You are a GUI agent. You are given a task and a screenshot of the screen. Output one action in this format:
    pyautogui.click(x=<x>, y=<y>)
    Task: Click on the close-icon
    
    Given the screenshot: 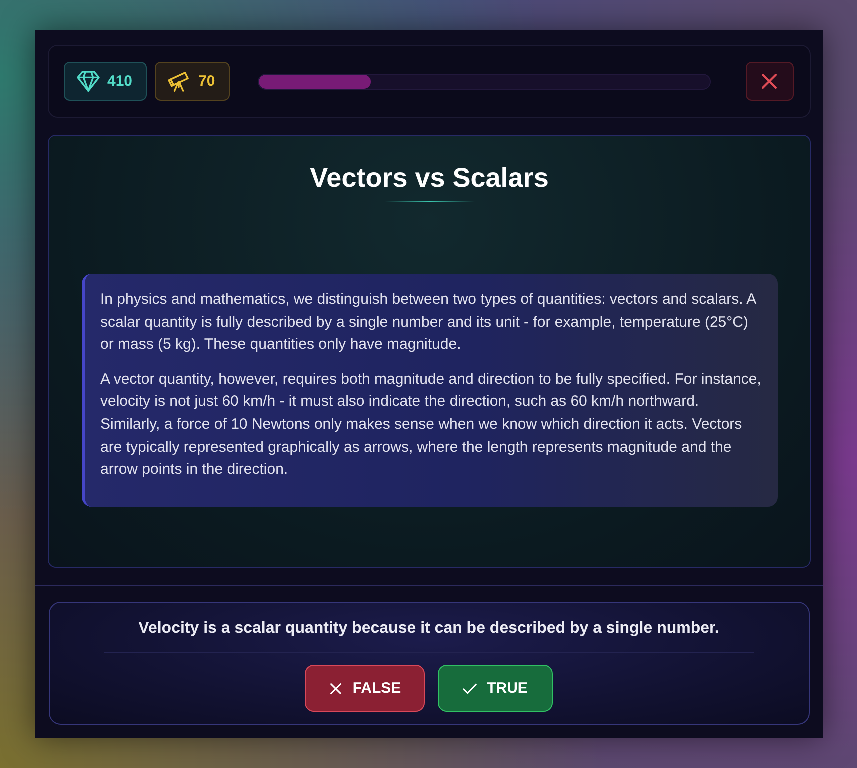 What is the action you would take?
    pyautogui.click(x=769, y=81)
    